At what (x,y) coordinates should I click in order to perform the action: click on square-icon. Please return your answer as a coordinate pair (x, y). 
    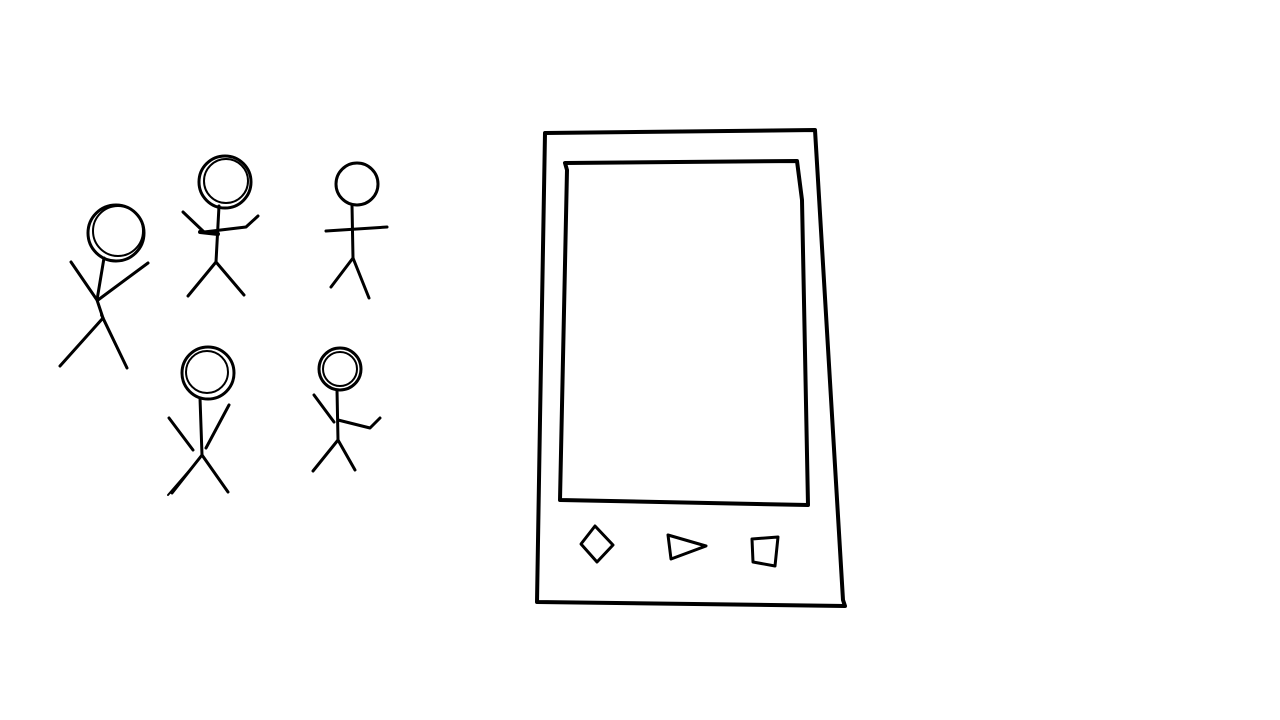
    Looking at the image, I should click on (765, 551).